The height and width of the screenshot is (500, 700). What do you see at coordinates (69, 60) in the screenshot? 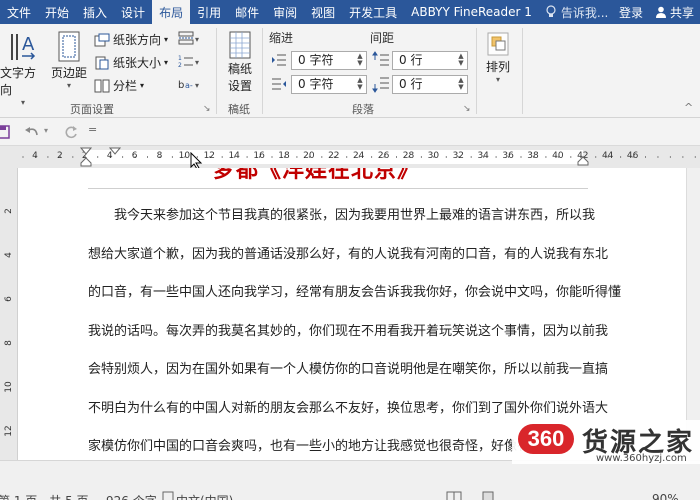
I see `margins-button: 页边距 ▾` at bounding box center [69, 60].